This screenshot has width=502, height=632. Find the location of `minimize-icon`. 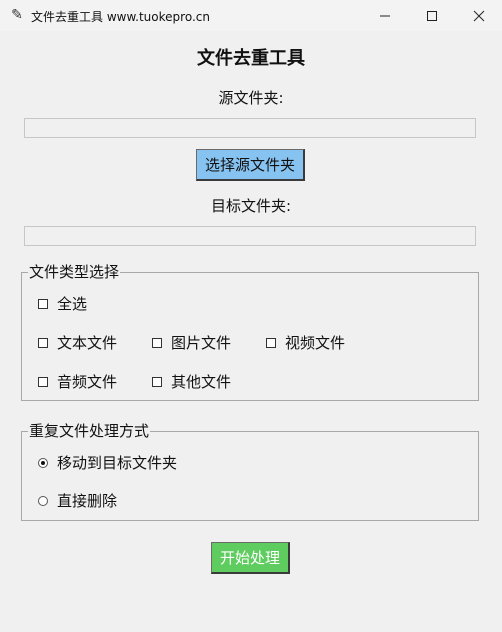

minimize-icon is located at coordinates (385, 15).